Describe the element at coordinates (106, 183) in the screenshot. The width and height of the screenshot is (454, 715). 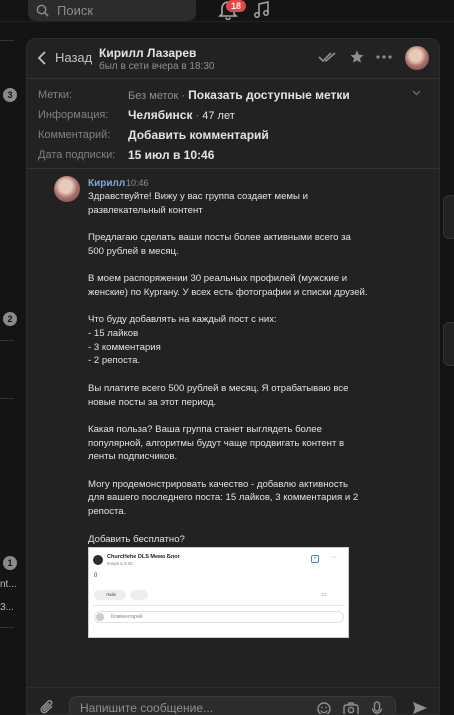
I see `message-author: Кирилл` at that location.